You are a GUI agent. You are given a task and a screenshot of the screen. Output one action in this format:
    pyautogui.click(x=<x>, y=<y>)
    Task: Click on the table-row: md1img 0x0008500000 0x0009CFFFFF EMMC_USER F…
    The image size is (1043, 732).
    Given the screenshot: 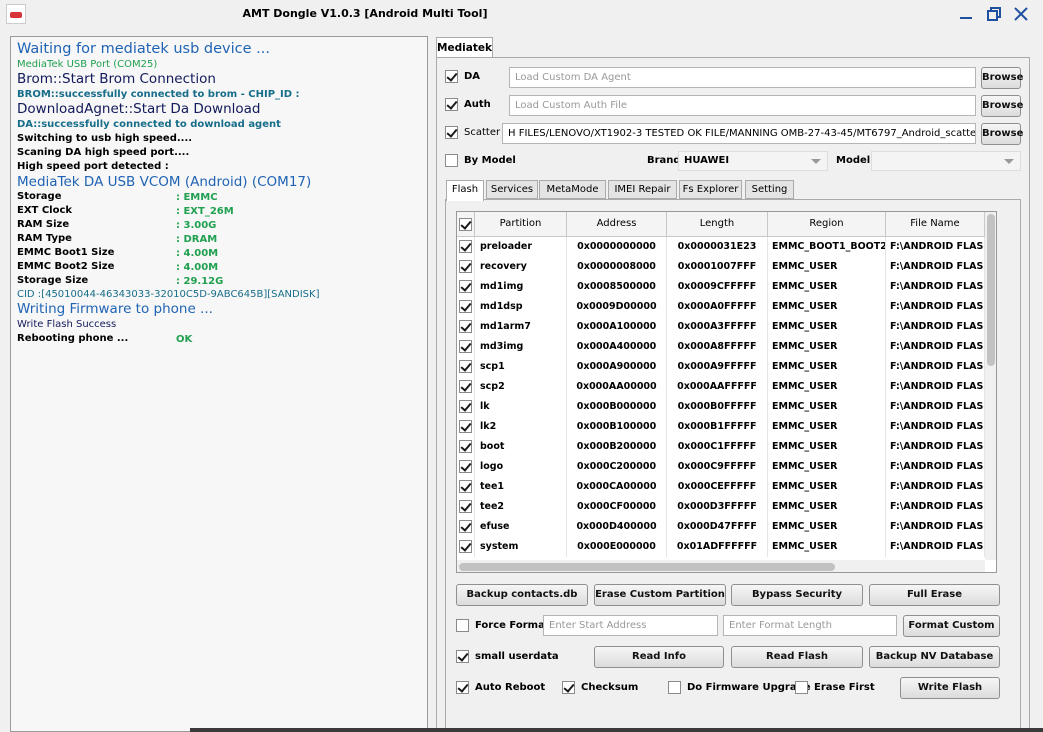 What is the action you would take?
    pyautogui.click(x=721, y=287)
    